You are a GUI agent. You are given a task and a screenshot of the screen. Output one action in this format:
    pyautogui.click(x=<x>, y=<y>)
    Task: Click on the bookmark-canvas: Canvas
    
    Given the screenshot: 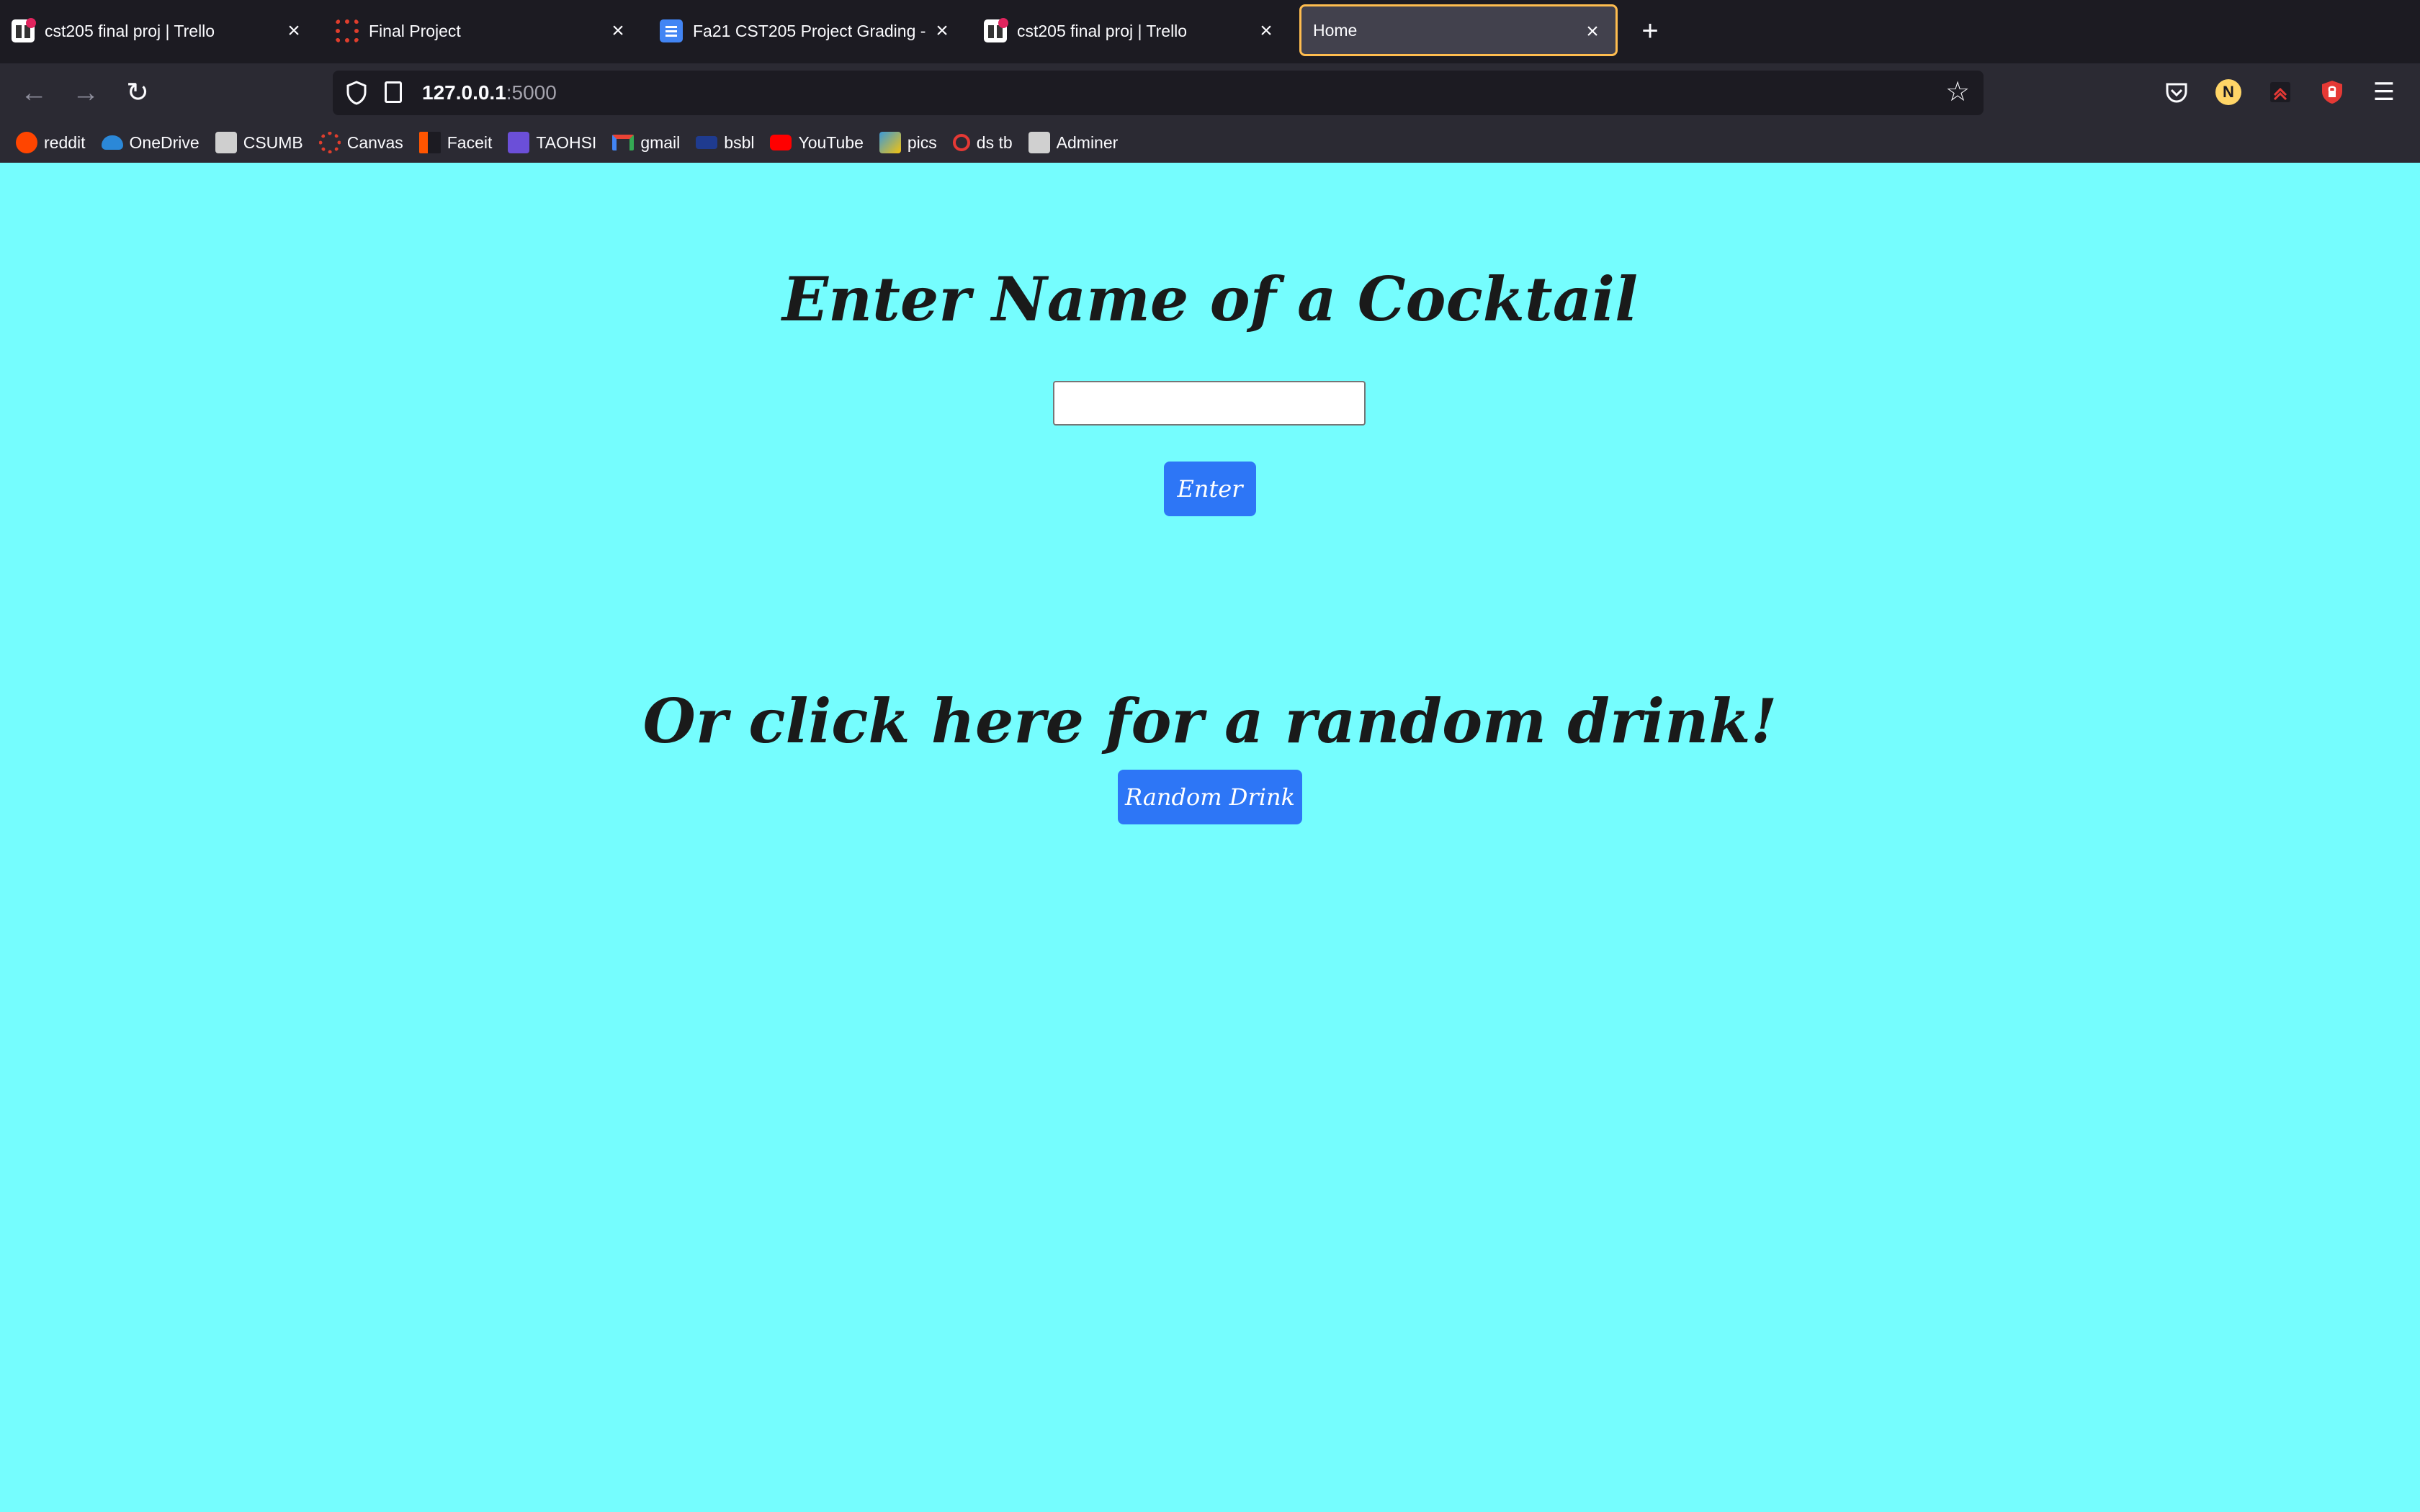 What is the action you would take?
    pyautogui.click(x=360, y=142)
    